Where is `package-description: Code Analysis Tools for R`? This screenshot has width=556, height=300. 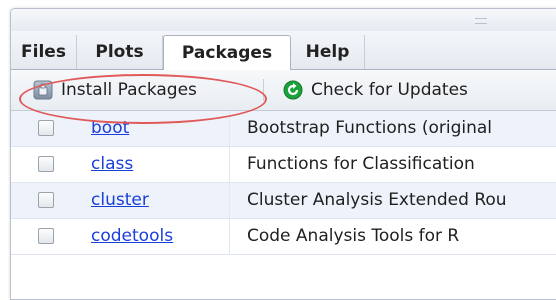 package-description: Code Analysis Tools for R is located at coordinates (353, 236).